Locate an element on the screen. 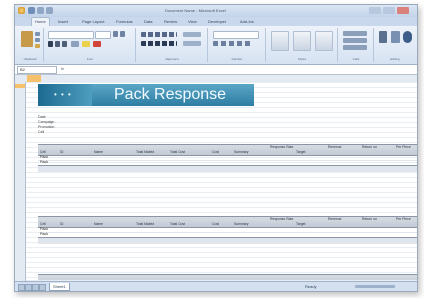  last-sheet-button is located at coordinates (42, 287).